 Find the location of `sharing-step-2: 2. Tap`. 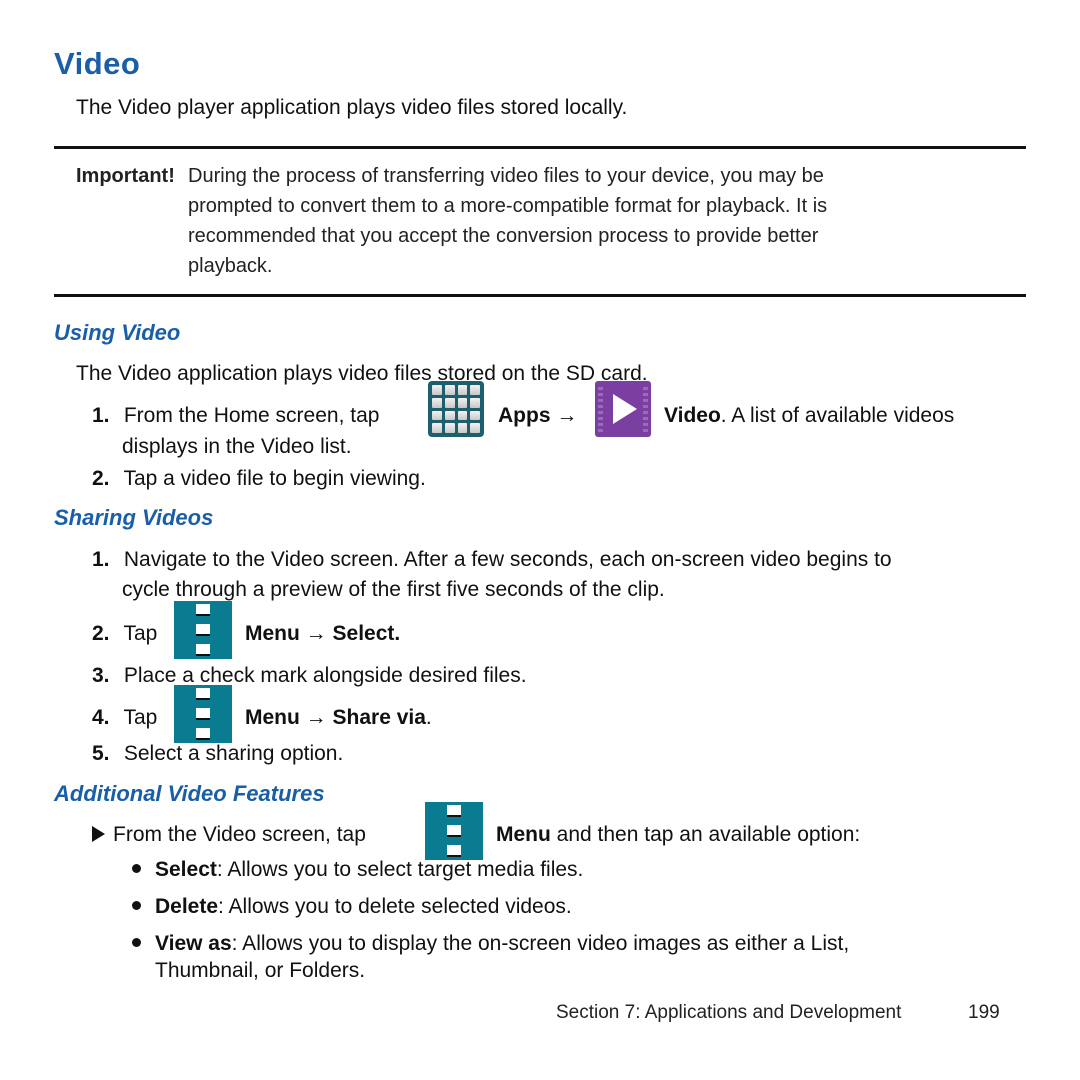

sharing-step-2: 2. Tap is located at coordinates (124, 634).